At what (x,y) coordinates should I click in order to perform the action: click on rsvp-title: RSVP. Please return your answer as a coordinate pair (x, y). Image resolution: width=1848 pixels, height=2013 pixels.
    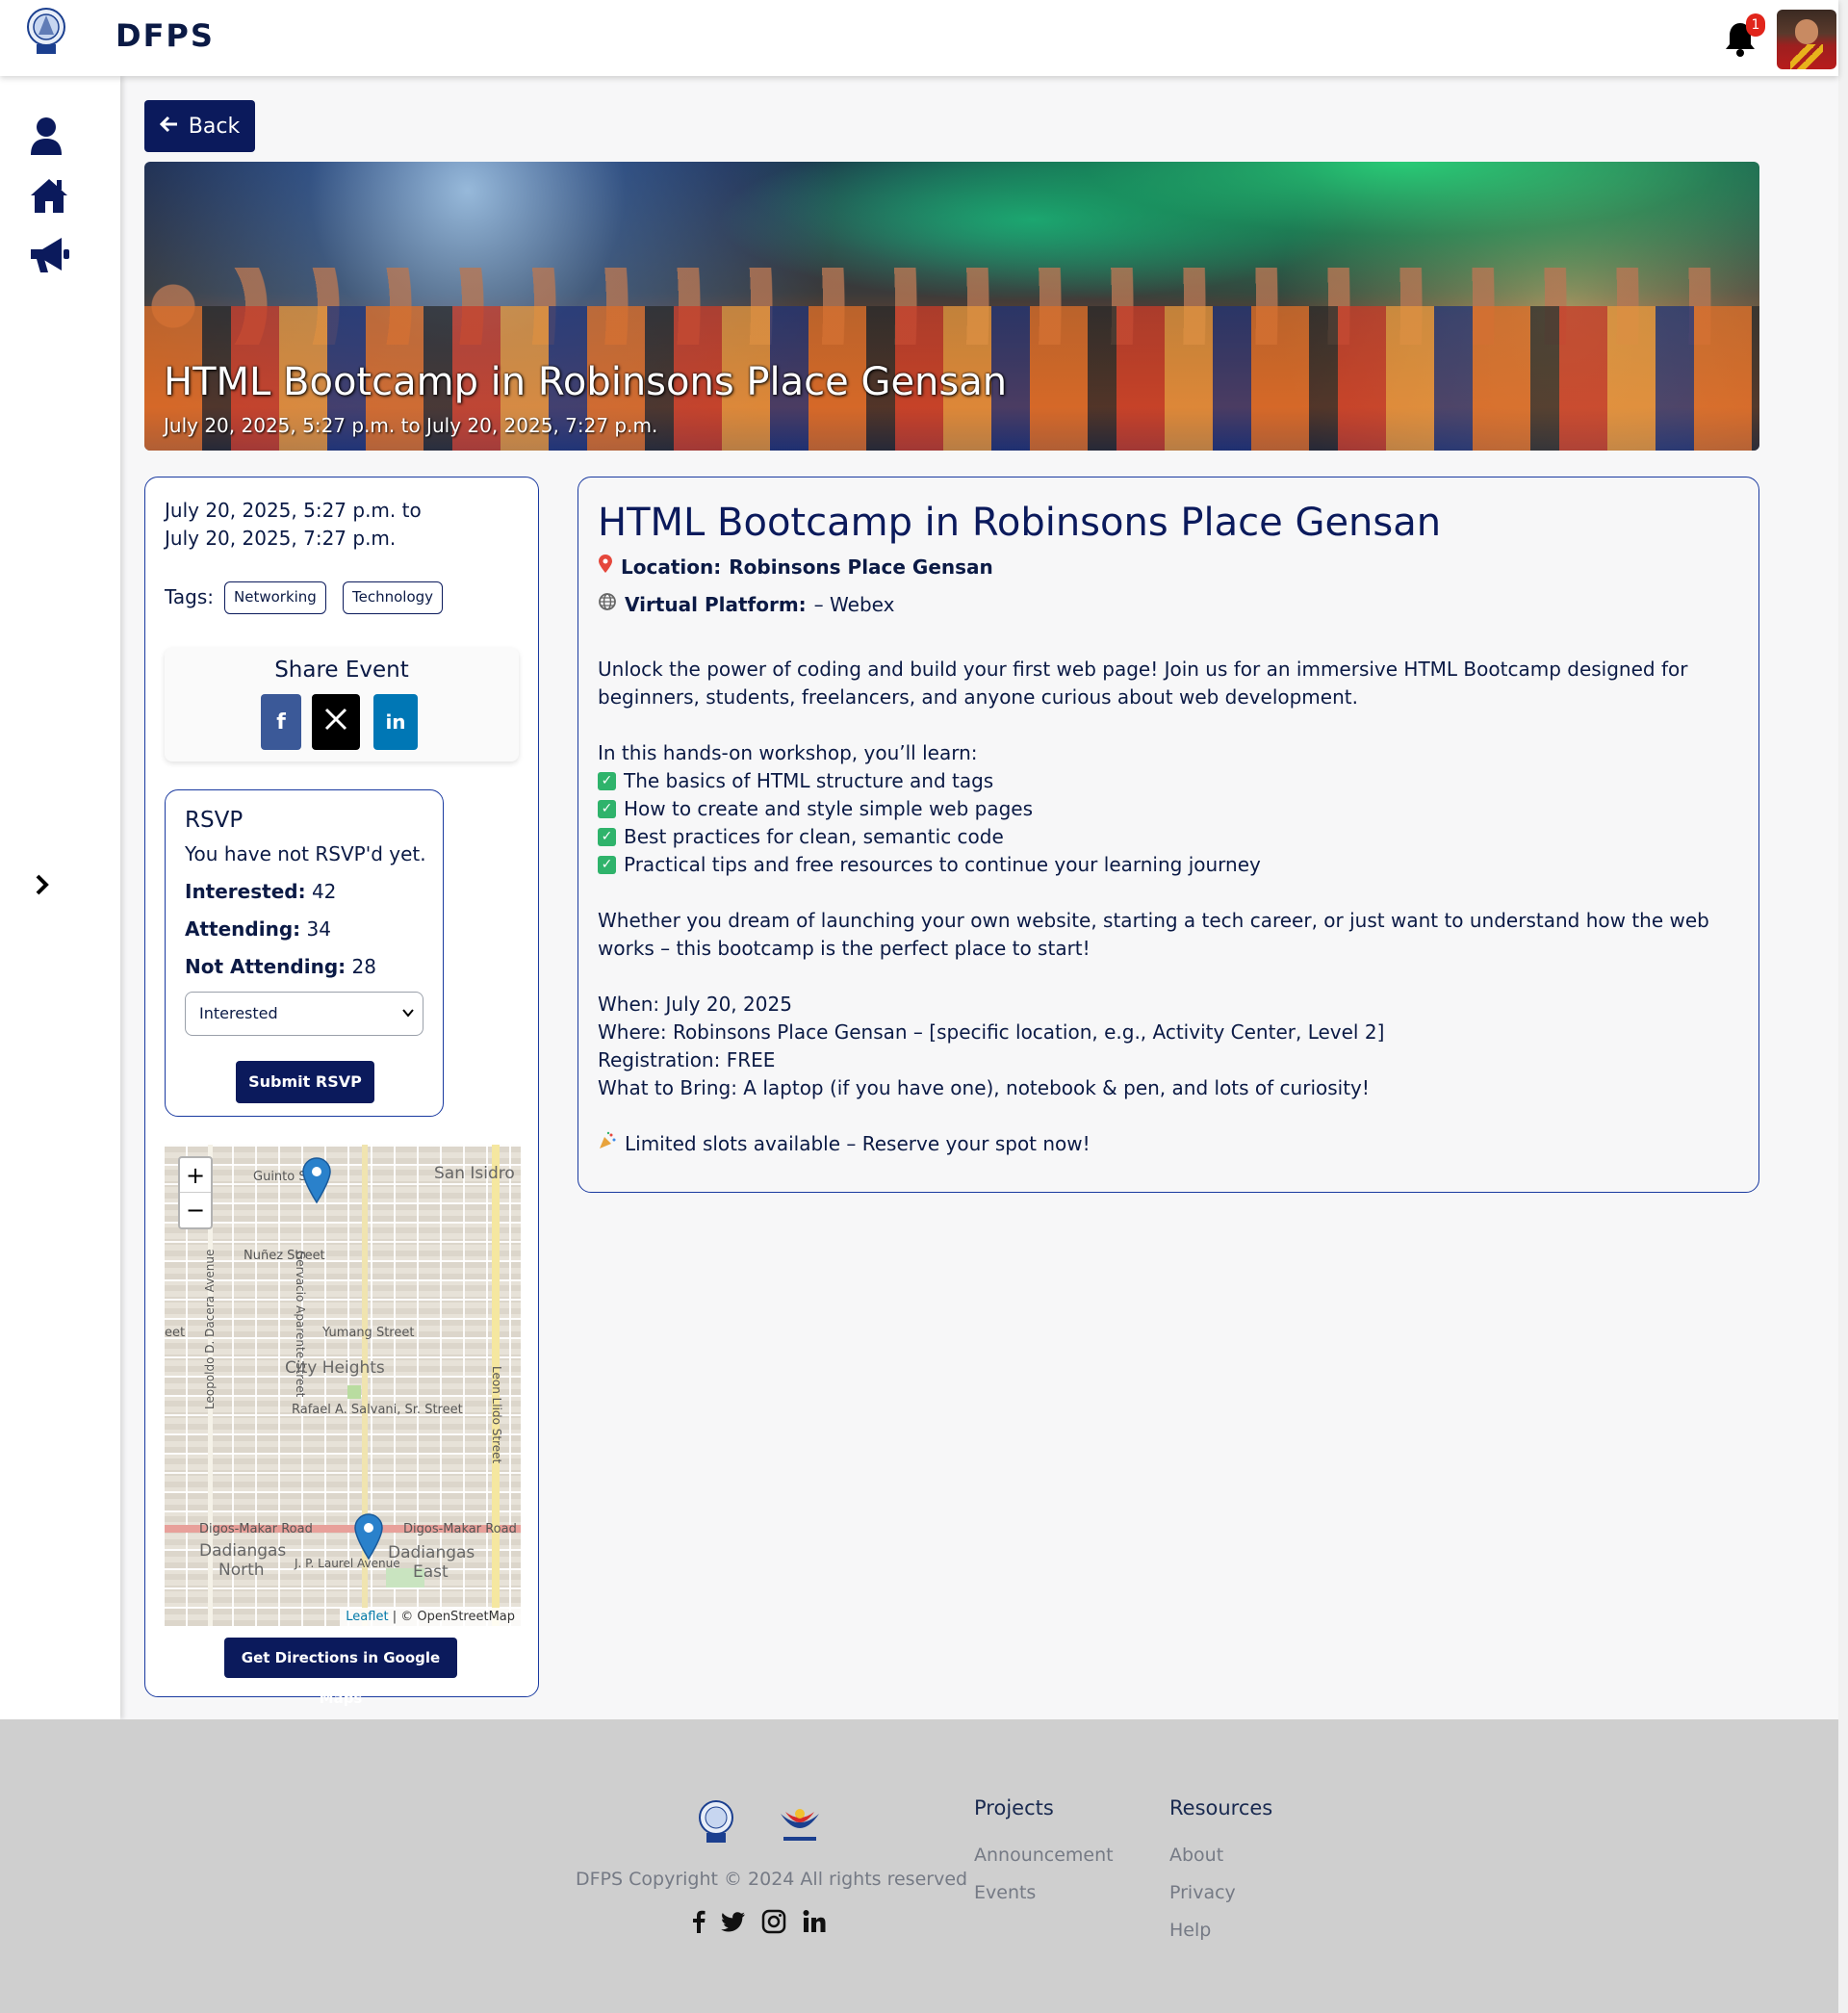
    Looking at the image, I should click on (214, 820).